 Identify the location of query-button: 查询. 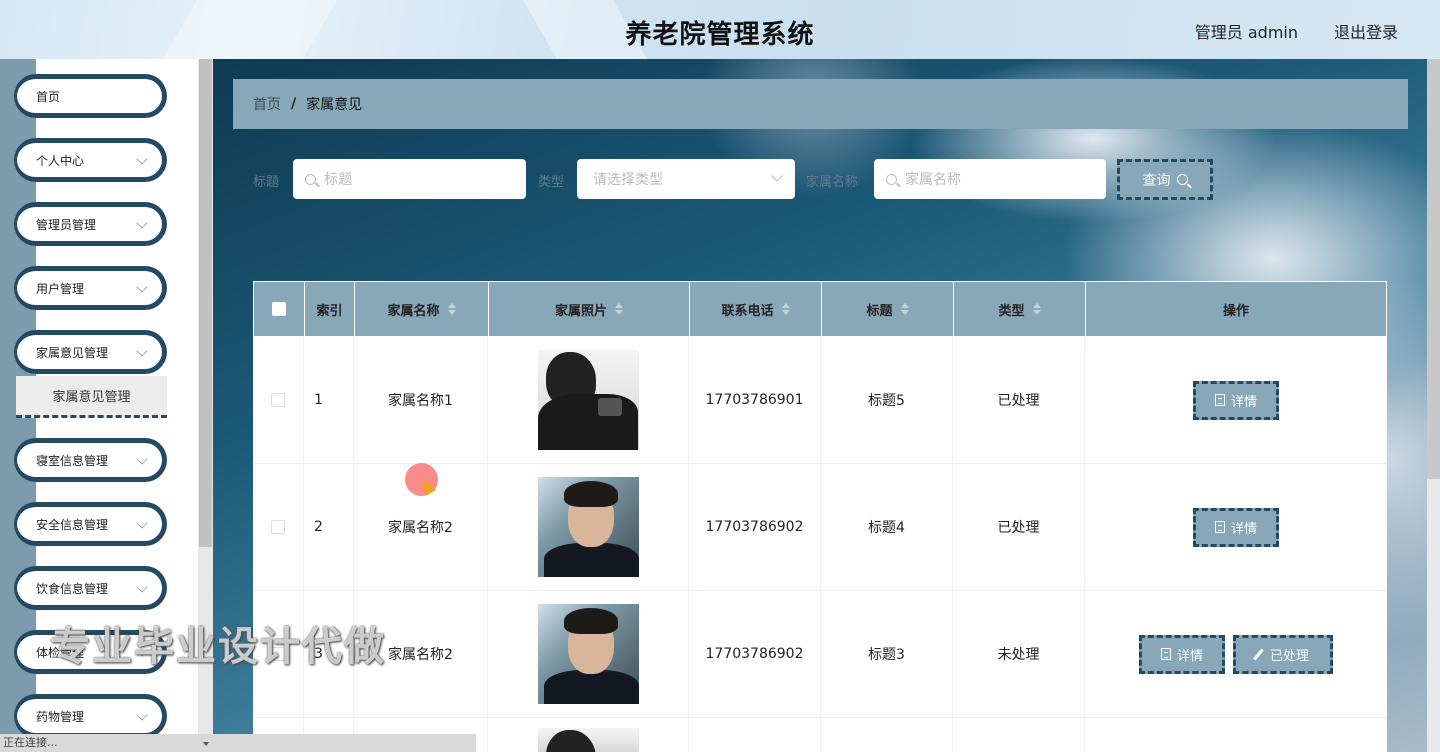
(1165, 179).